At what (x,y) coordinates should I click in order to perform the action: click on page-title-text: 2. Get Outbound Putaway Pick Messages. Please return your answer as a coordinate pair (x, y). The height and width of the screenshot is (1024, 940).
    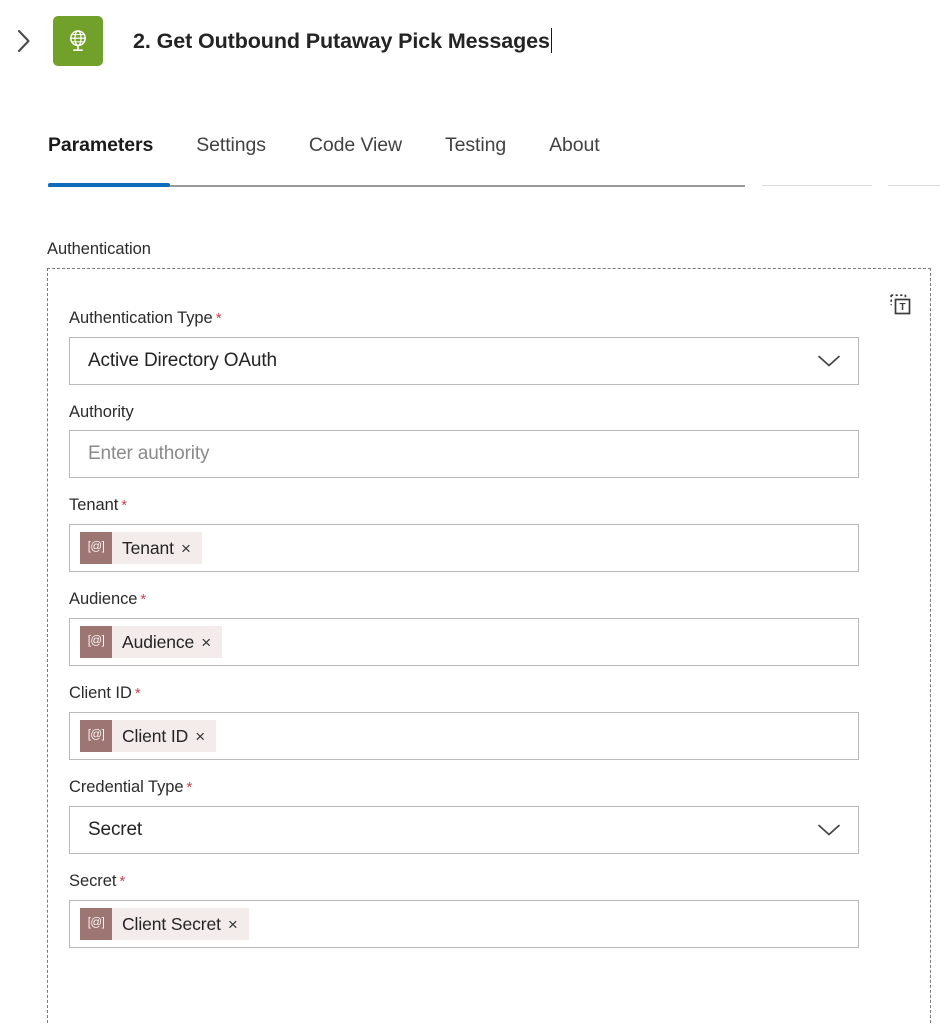
    Looking at the image, I should click on (341, 41).